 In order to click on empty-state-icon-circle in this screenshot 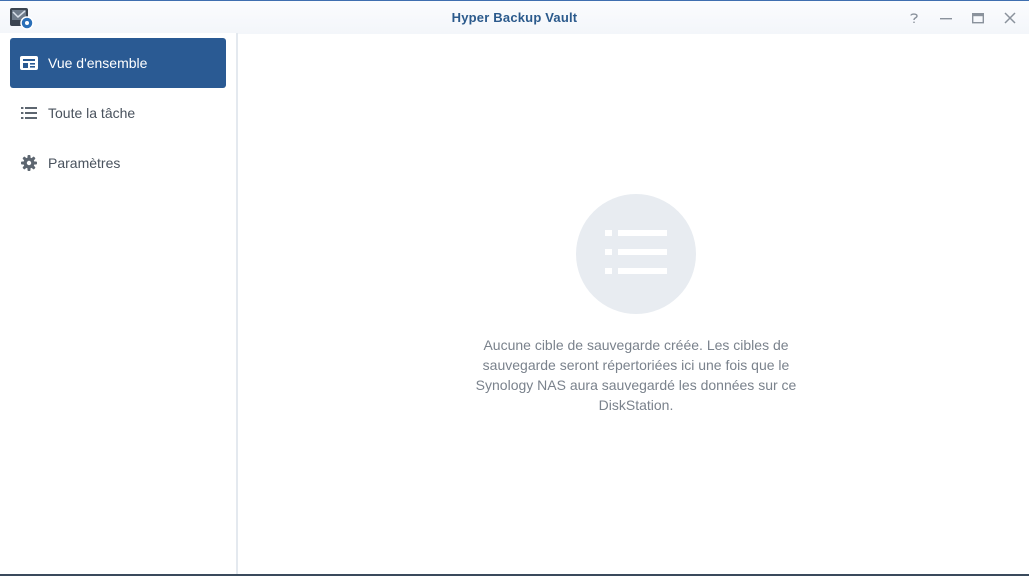, I will do `click(636, 254)`.